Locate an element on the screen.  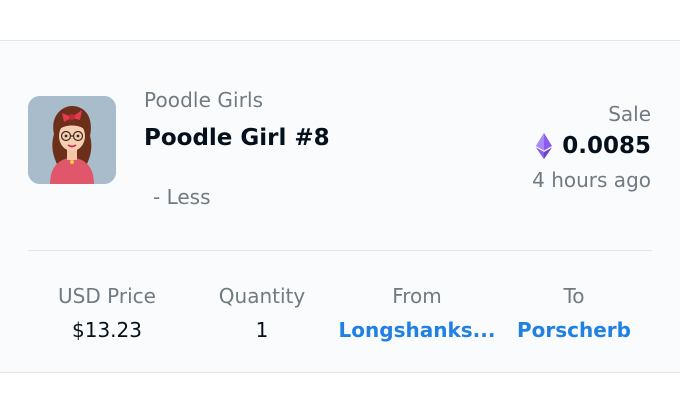
to-address-link: Porscherb is located at coordinates (574, 330).